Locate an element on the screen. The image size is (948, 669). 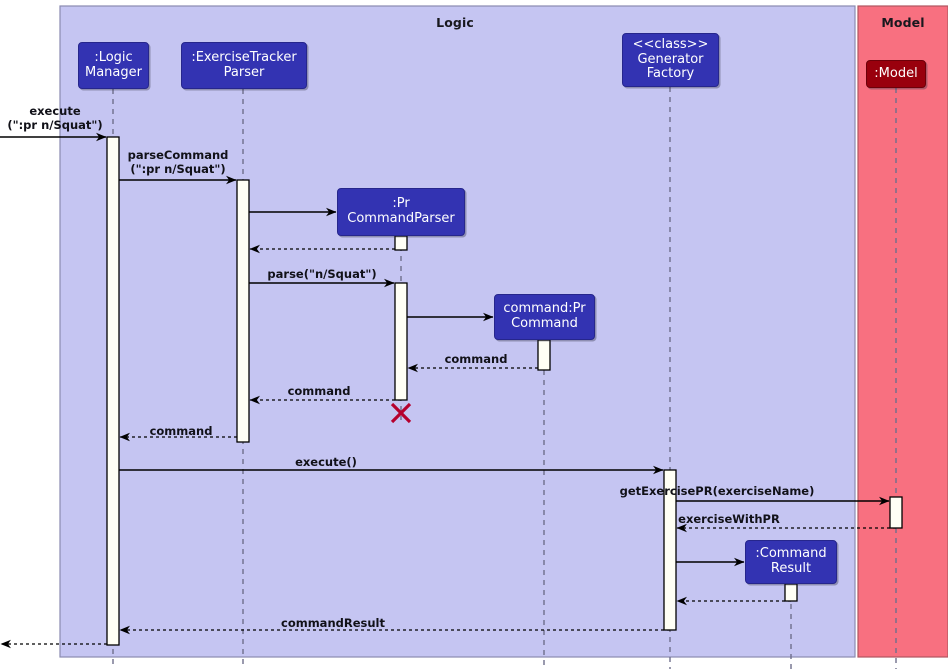
msg-command-to-logic-label: command is located at coordinates (181, 431).